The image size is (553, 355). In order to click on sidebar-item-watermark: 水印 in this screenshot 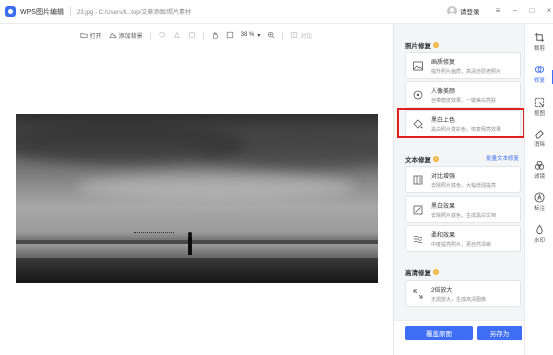, I will do `click(539, 234)`.